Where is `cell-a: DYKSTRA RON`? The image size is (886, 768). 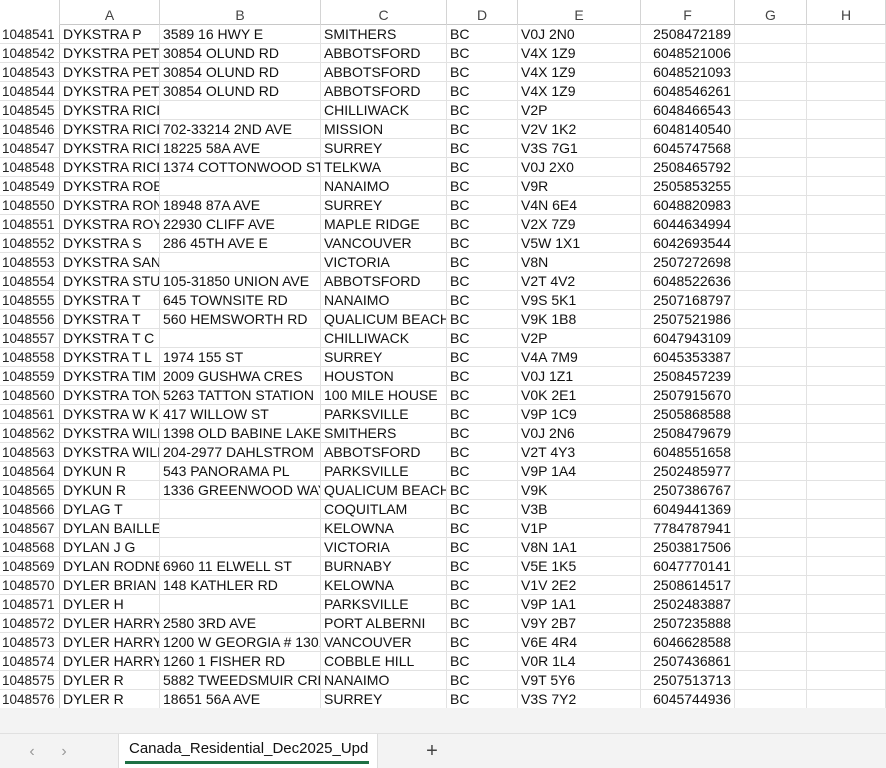 cell-a: DYKSTRA RON is located at coordinates (110, 205).